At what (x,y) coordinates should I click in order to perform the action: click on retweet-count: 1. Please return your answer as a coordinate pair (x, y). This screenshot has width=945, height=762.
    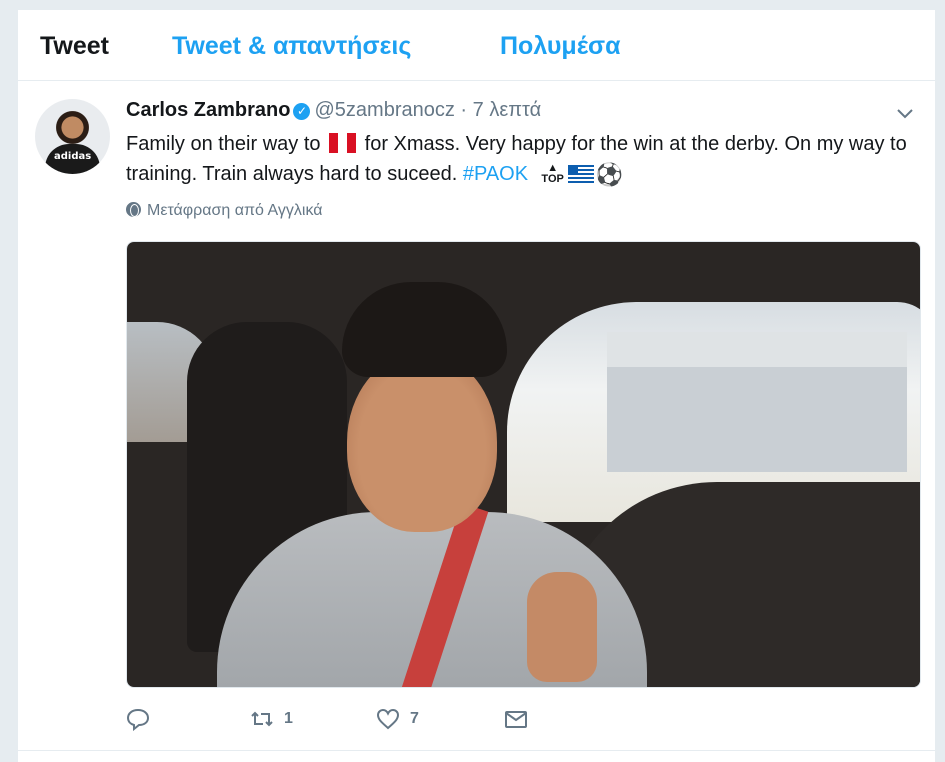
    Looking at the image, I should click on (288, 718).